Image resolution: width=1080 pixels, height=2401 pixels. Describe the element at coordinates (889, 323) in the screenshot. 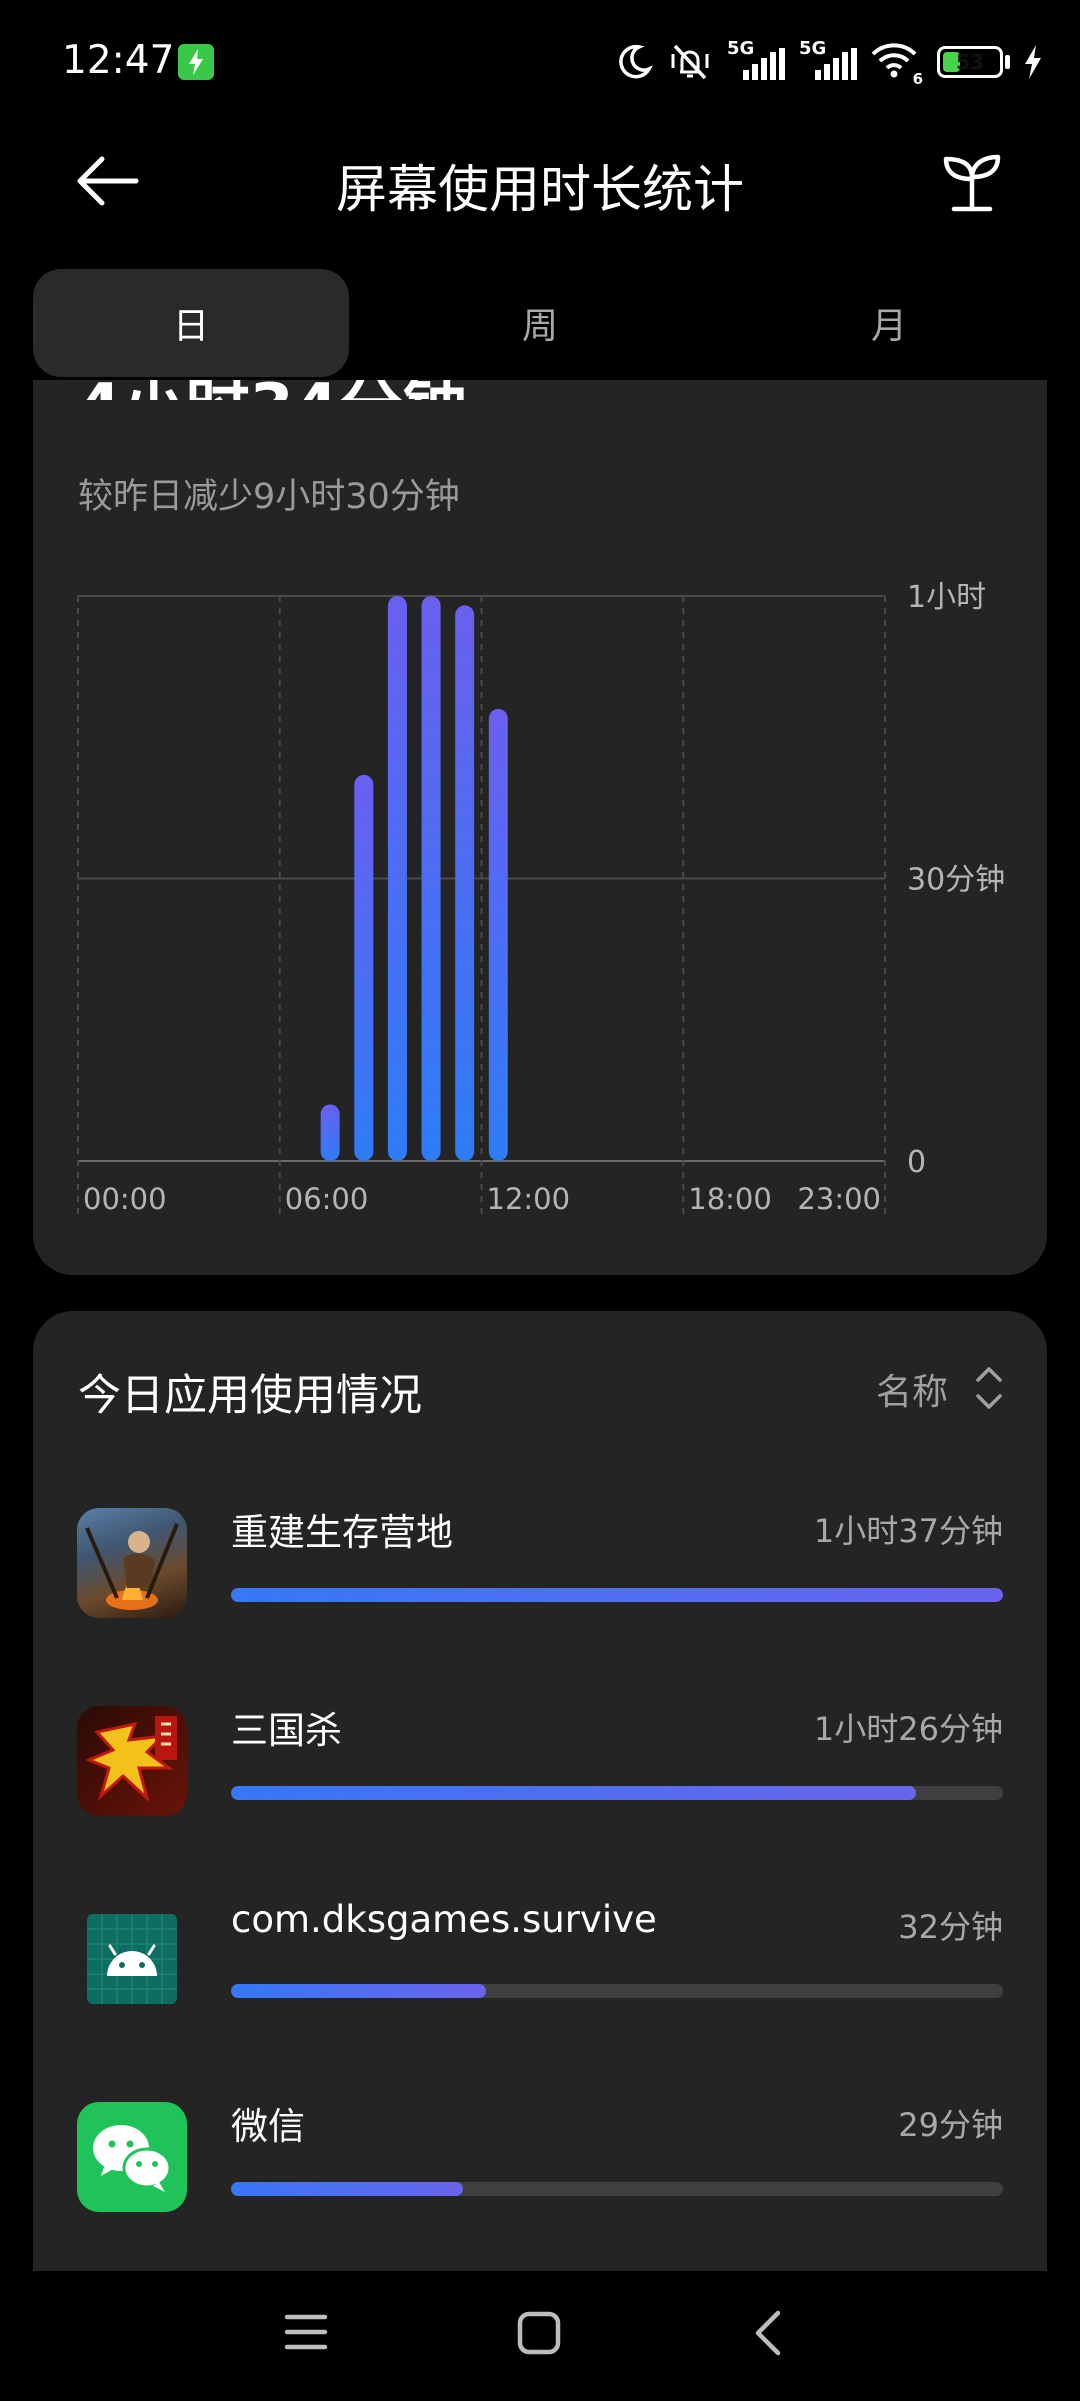

I see `tab-month: 月` at that location.